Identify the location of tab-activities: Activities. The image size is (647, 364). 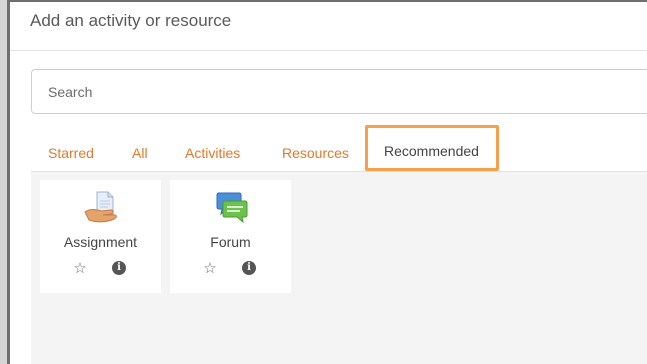
(212, 153).